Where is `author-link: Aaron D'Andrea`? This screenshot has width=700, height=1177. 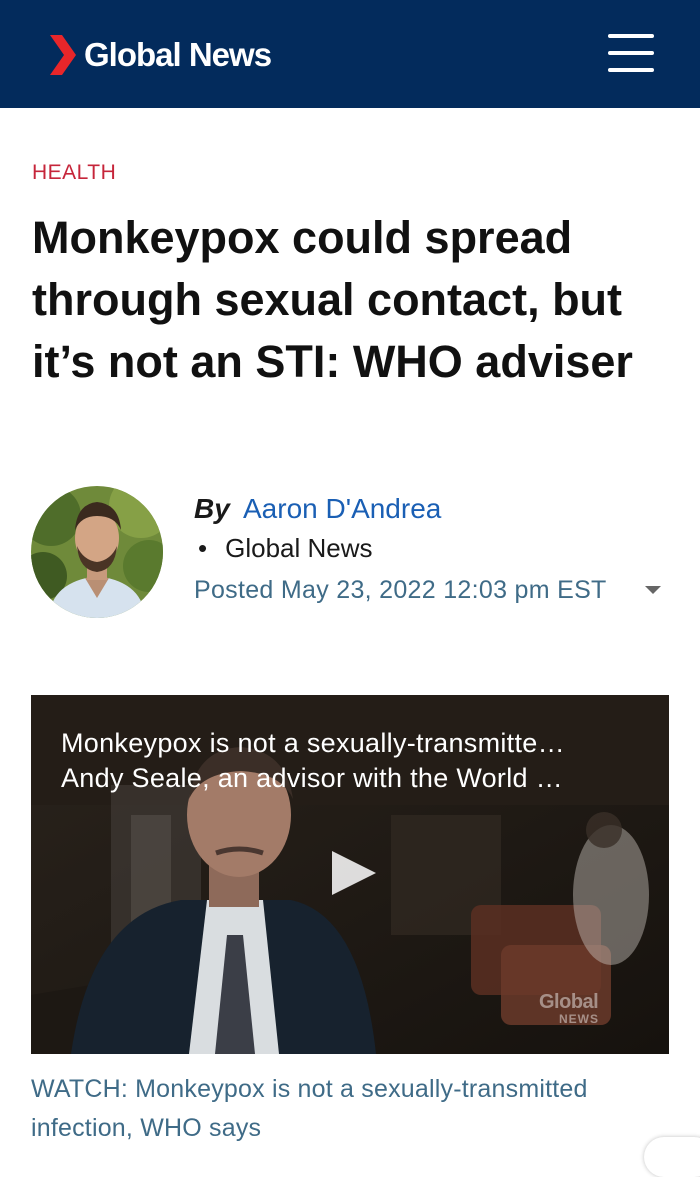
author-link: Aaron D'Andrea is located at coordinates (342, 509).